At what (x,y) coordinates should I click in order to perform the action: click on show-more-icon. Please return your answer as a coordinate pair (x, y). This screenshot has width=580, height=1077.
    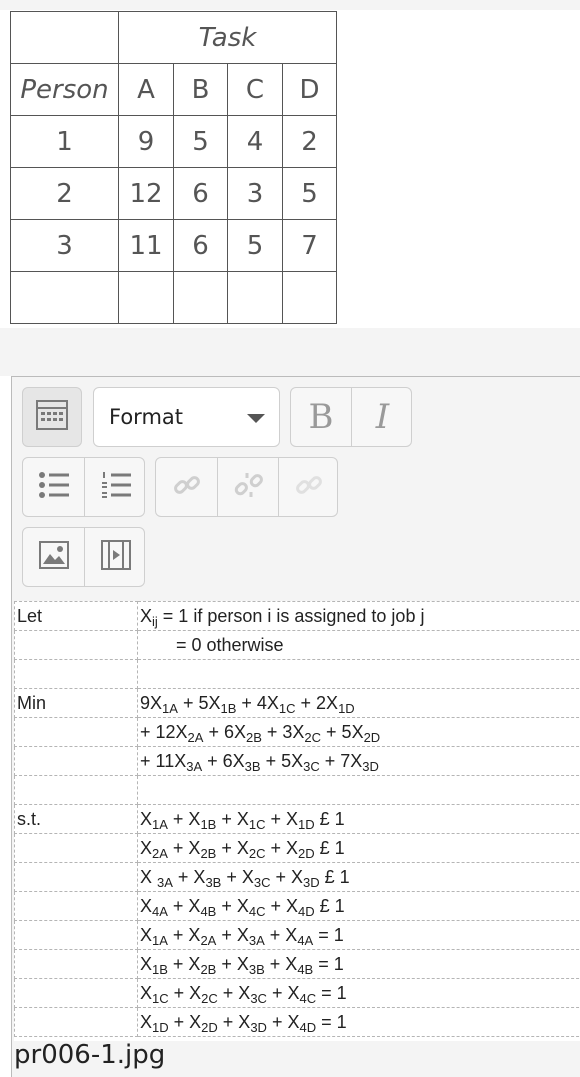
    Looking at the image, I should click on (52, 417).